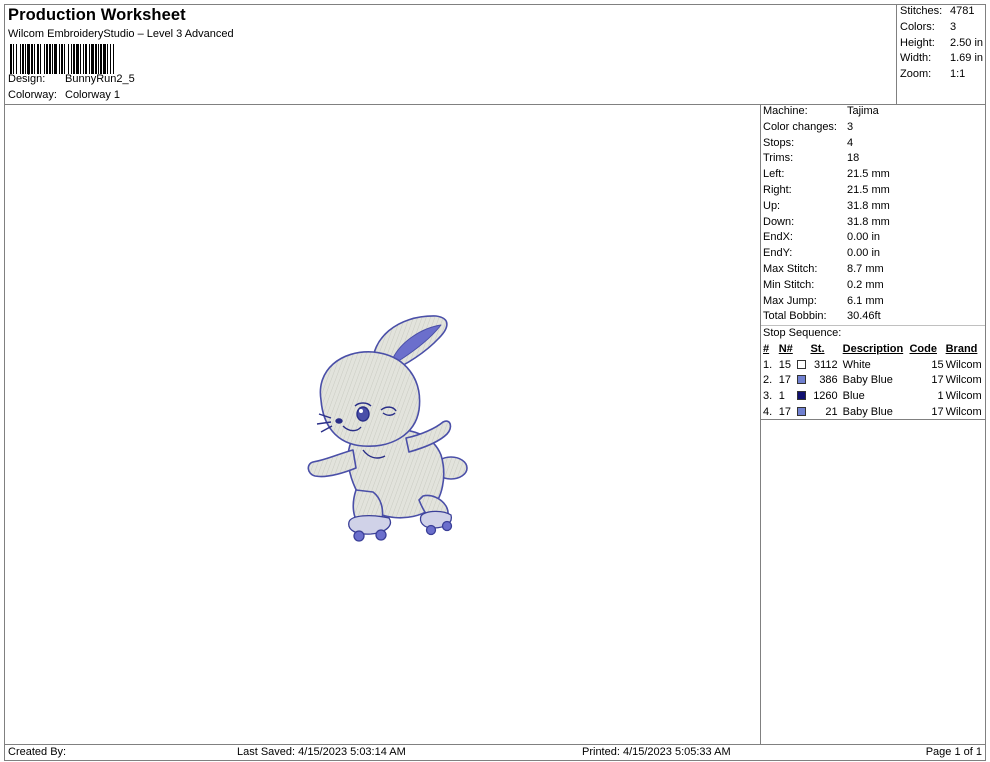  What do you see at coordinates (850, 142) in the screenshot?
I see `info-value: 4` at bounding box center [850, 142].